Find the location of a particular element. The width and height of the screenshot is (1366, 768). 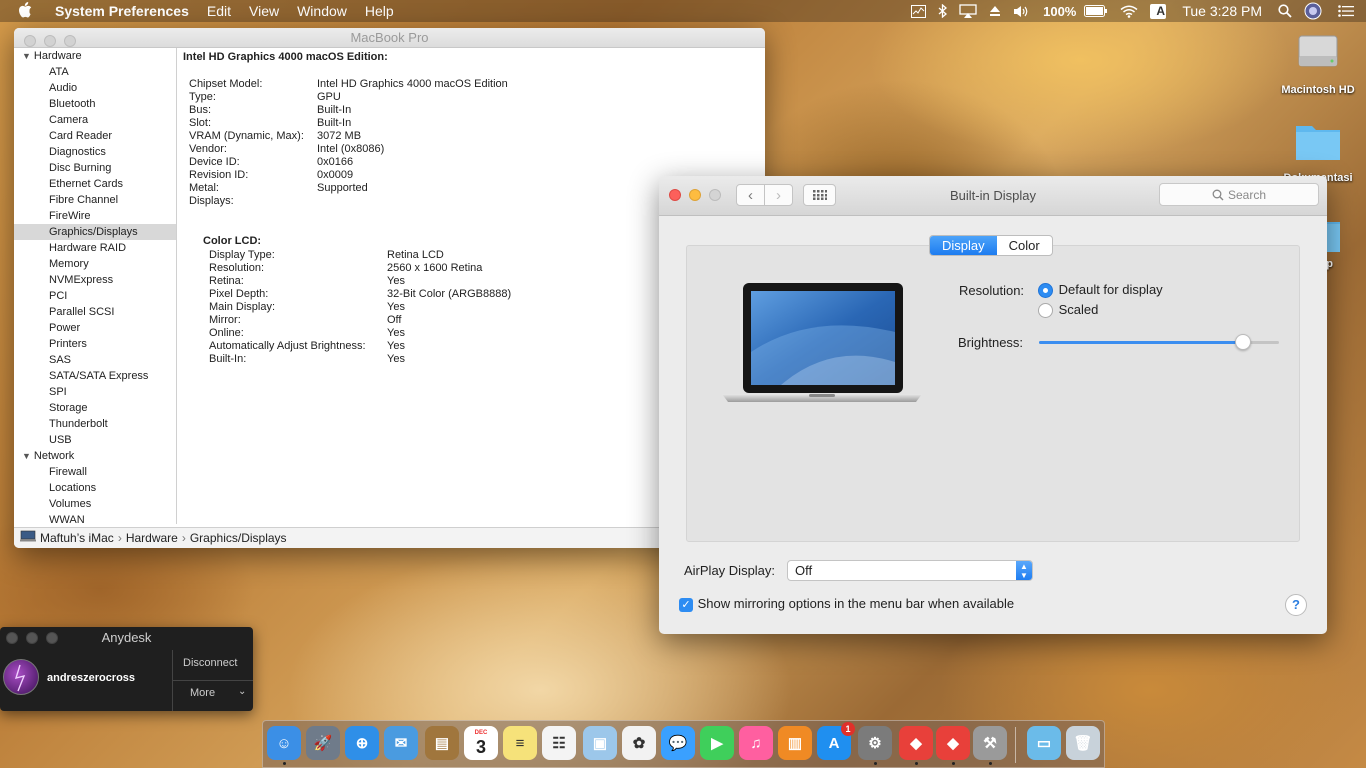

dock-reminders-icon: ☷ is located at coordinates (559, 743).